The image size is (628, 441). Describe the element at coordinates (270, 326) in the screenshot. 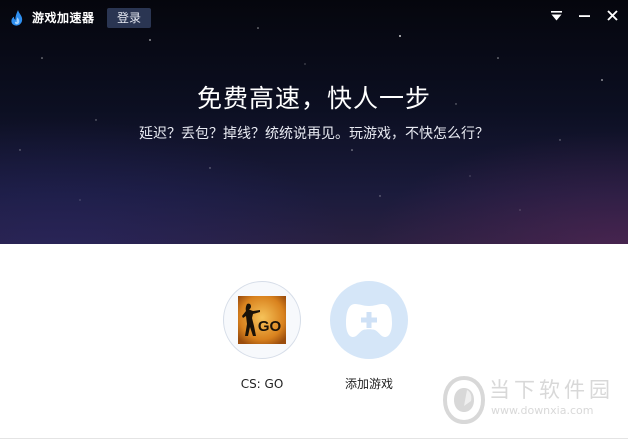

I see `csgo-icon-text: GO` at that location.